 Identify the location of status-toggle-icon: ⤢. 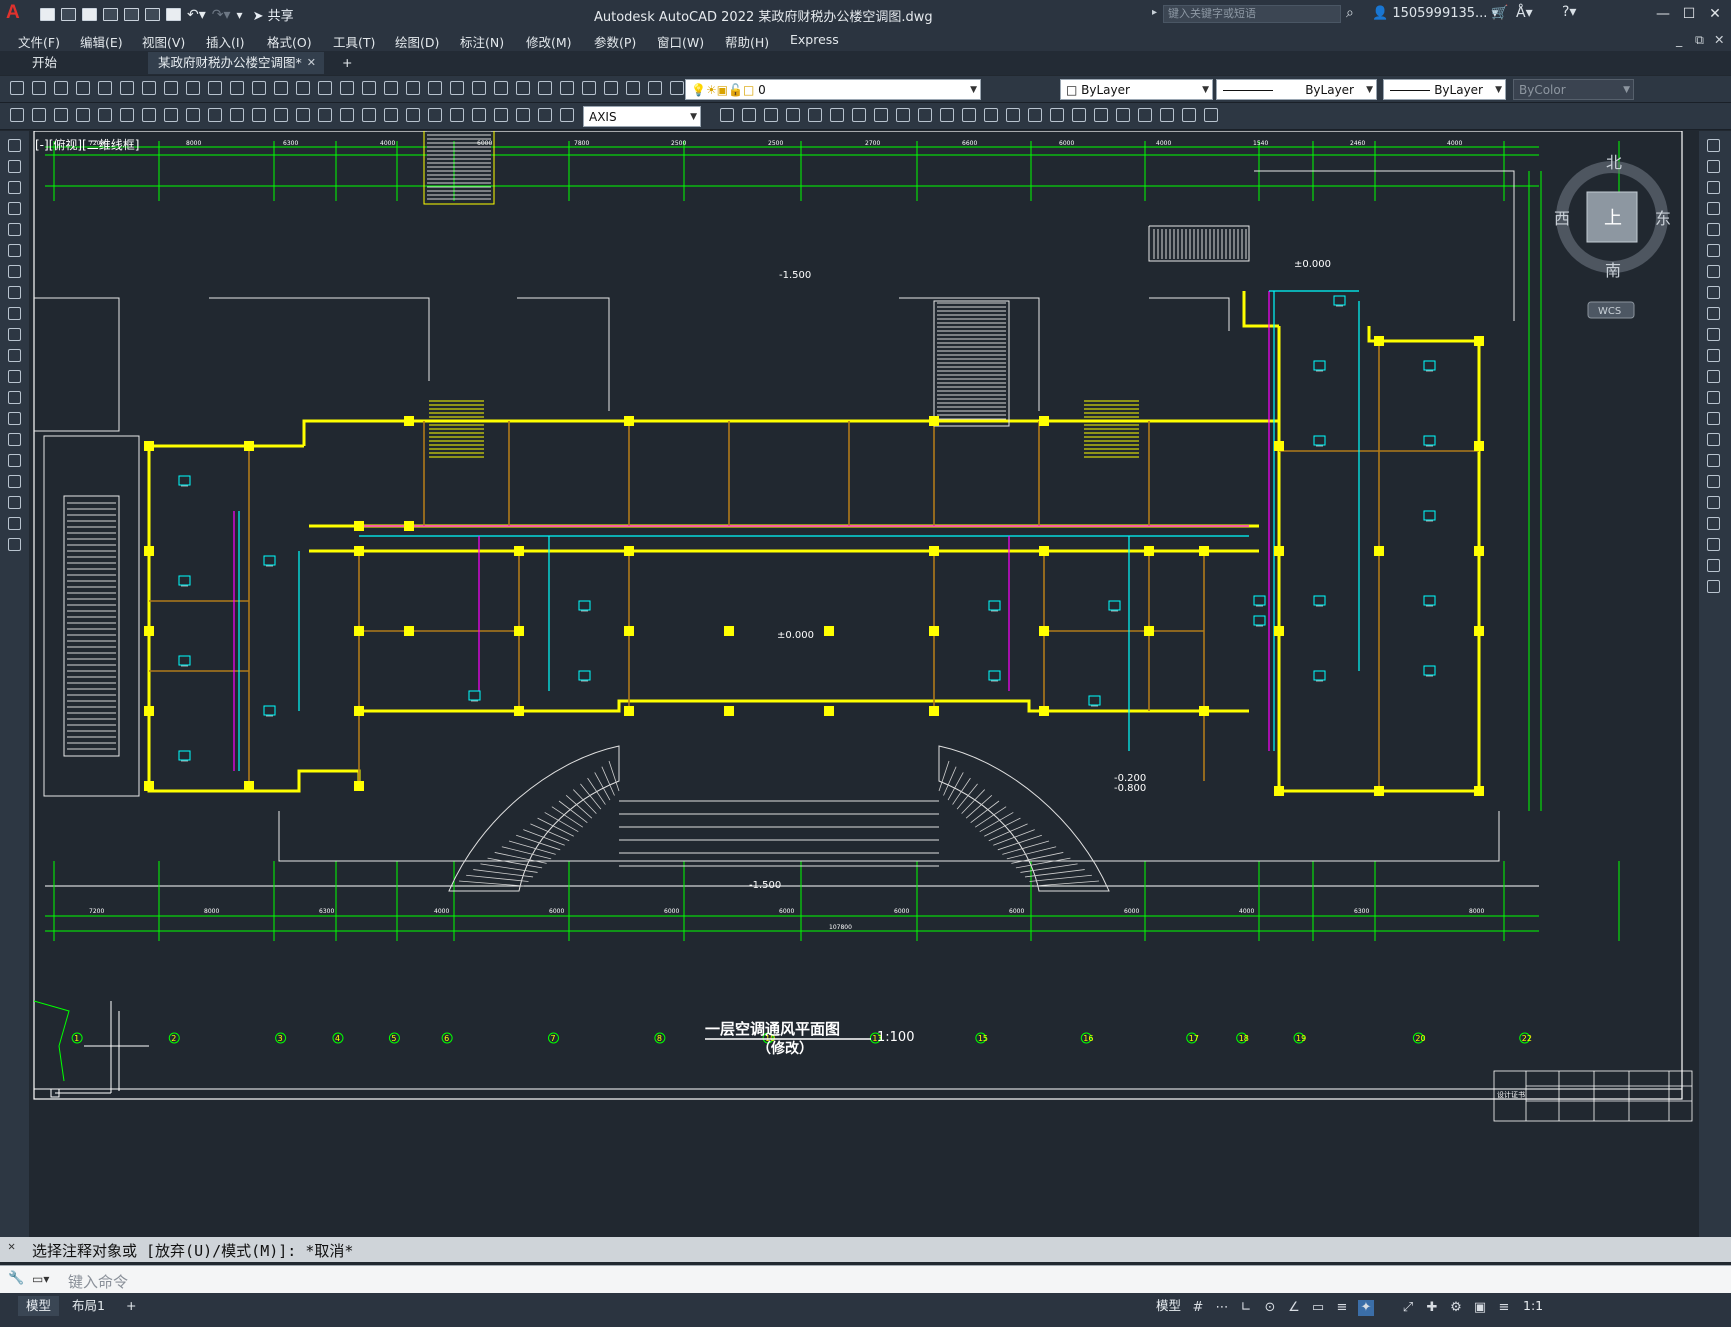
(1408, 1308).